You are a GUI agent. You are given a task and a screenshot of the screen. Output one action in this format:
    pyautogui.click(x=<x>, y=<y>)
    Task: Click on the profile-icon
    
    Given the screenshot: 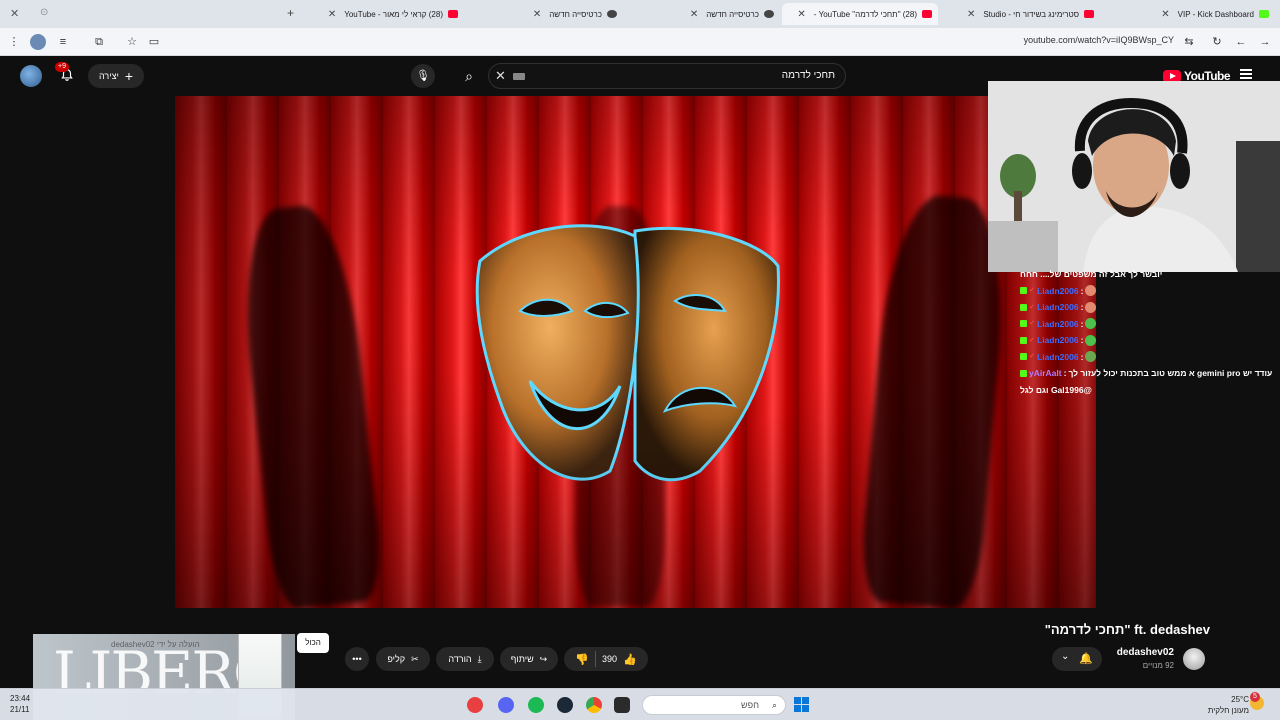 What is the action you would take?
    pyautogui.click(x=38, y=42)
    